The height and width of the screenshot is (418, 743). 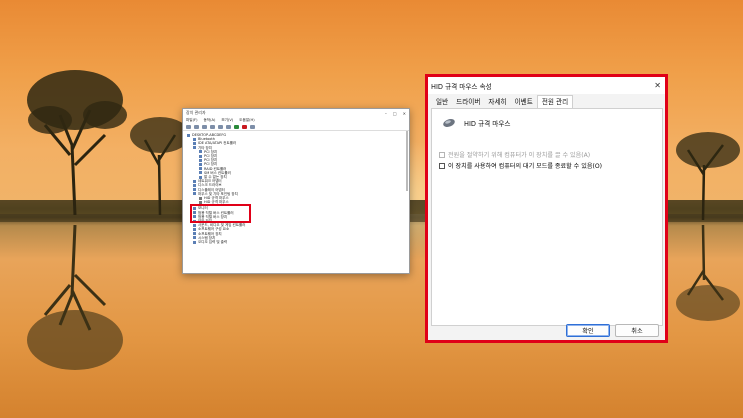 What do you see at coordinates (442, 102) in the screenshot?
I see `tab-general: 일반` at bounding box center [442, 102].